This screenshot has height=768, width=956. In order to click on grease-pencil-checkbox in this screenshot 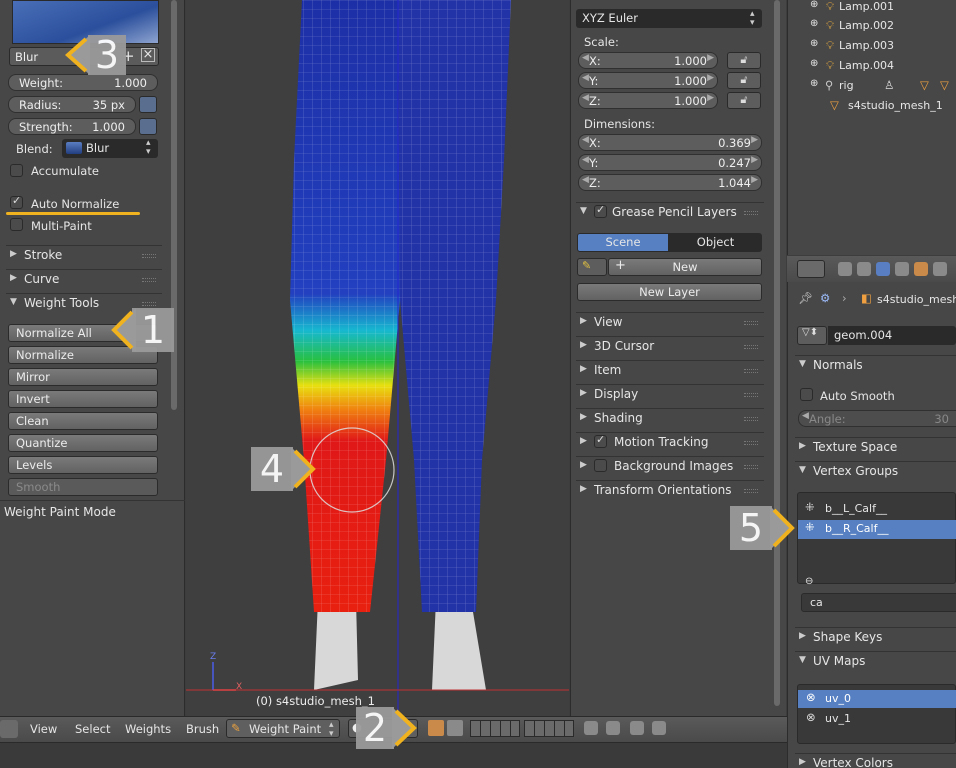, I will do `click(600, 210)`.